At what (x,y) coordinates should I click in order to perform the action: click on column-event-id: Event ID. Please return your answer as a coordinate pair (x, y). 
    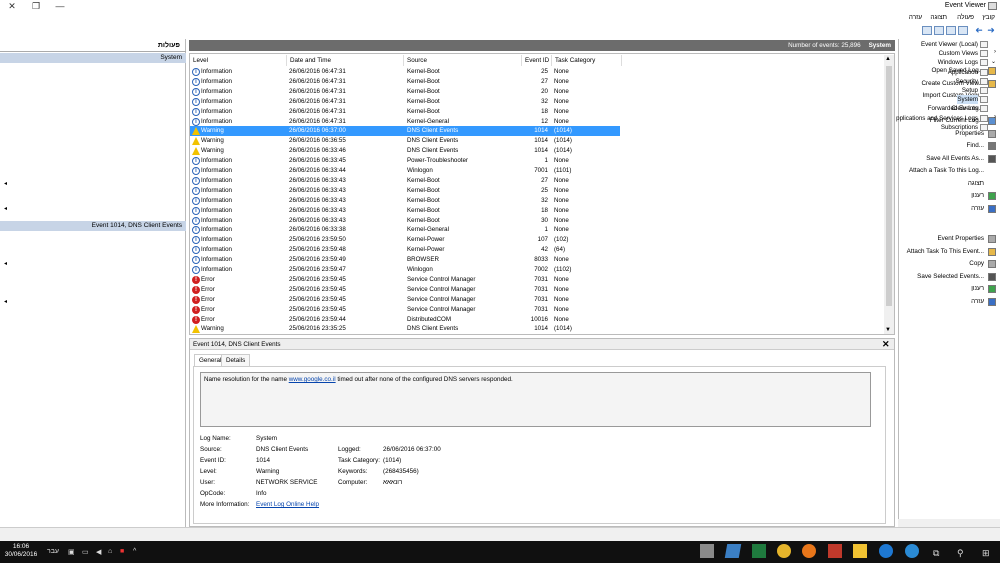
    Looking at the image, I should click on (537, 60).